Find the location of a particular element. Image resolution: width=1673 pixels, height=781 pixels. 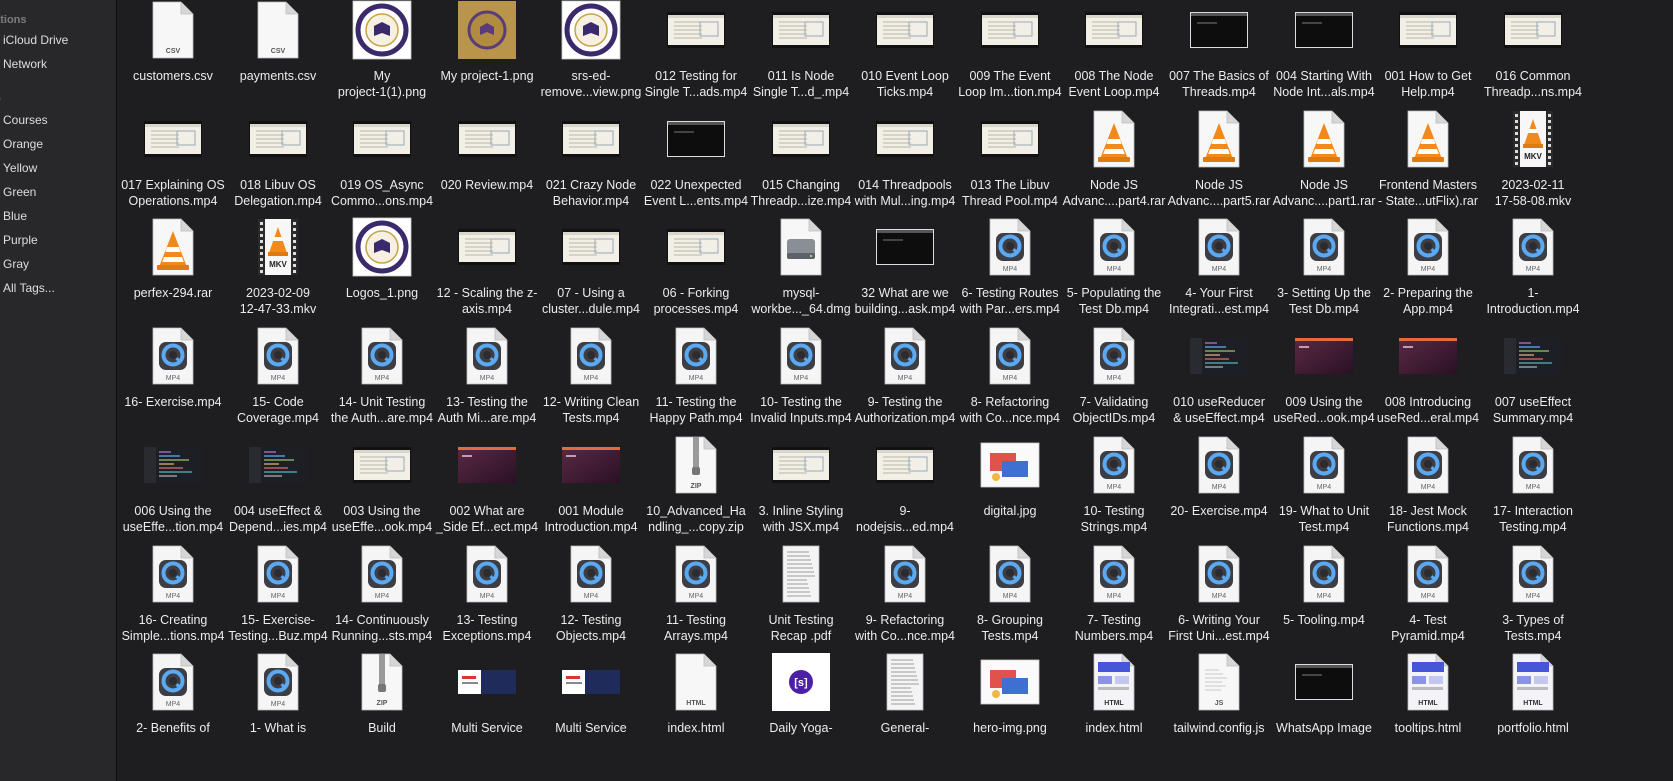

purple-video-thumb-icon is located at coordinates (487, 465).